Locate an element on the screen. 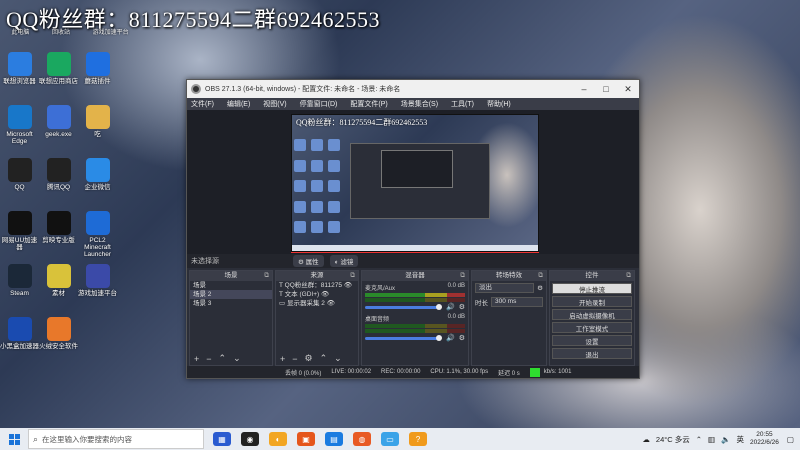 This screenshot has width=800, height=450. close-icon: ✕ is located at coordinates (628, 89).